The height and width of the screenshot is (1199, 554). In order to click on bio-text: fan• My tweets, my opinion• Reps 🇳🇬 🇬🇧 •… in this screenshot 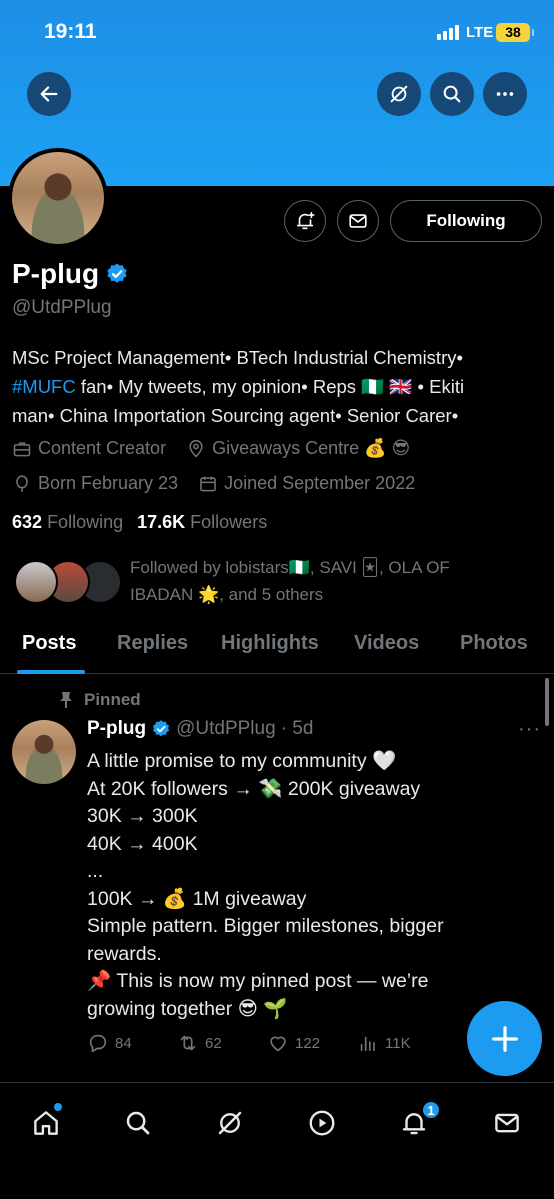, I will do `click(270, 386)`.